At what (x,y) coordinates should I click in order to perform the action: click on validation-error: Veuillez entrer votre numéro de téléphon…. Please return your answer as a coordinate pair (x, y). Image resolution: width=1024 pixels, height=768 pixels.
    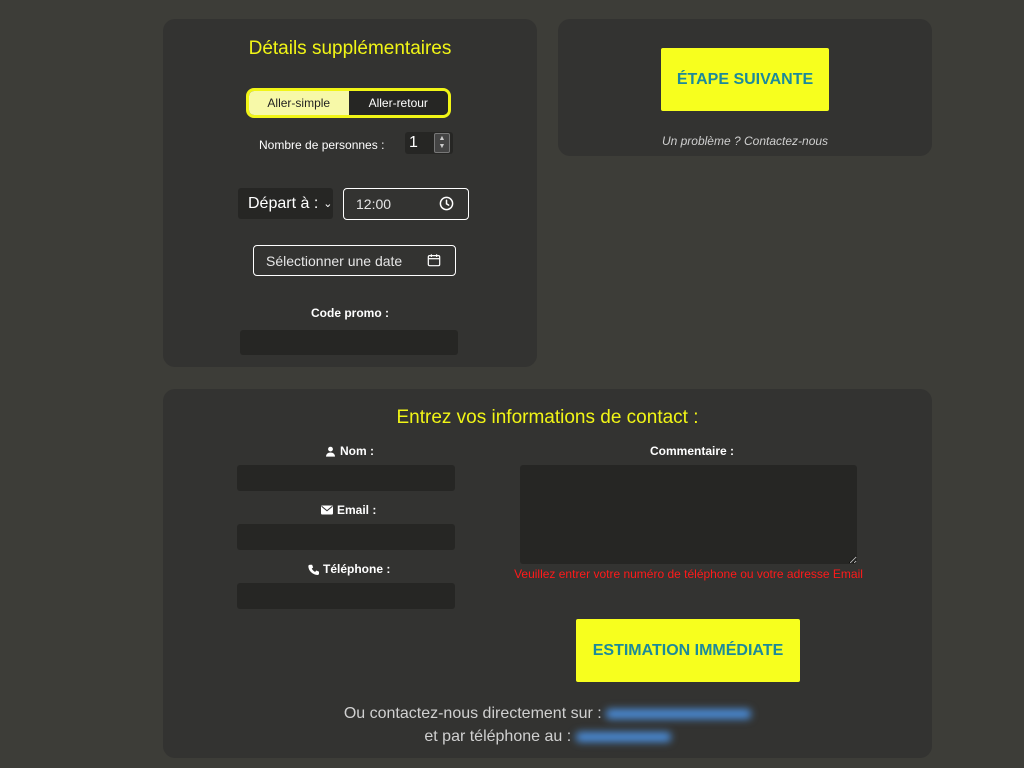
    Looking at the image, I should click on (688, 574).